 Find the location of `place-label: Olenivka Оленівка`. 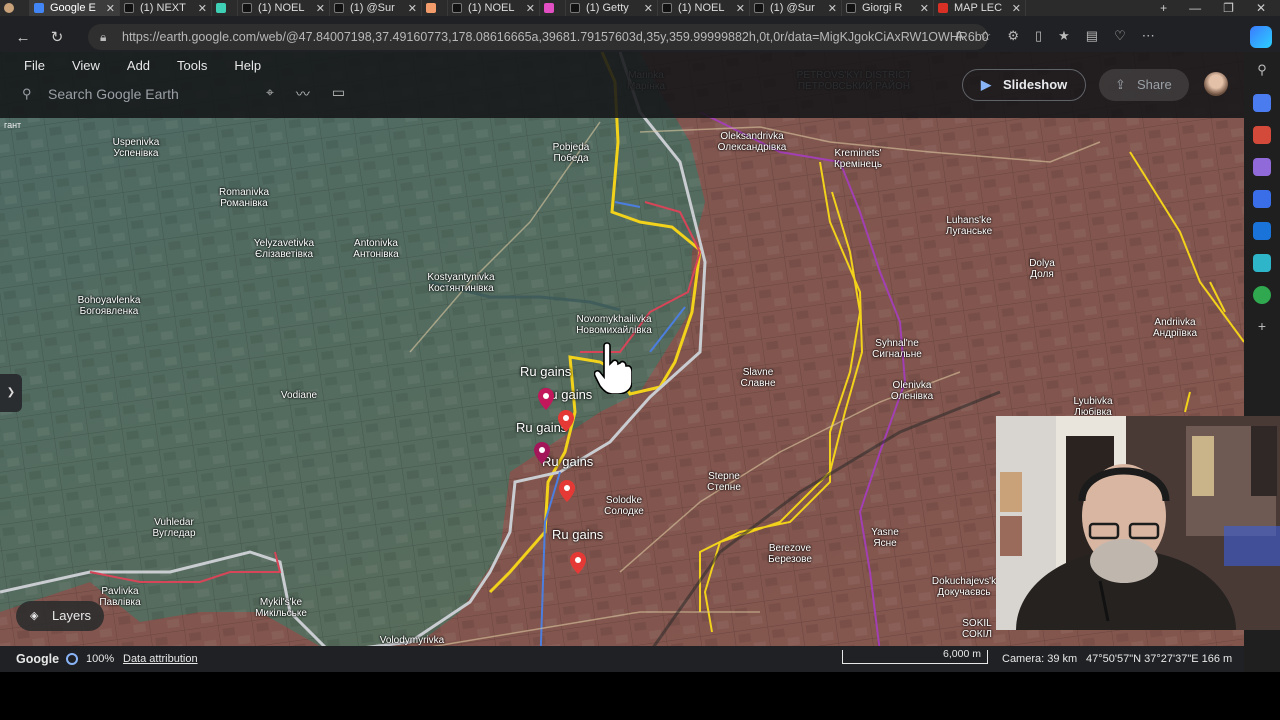

place-label: Olenivka Оленівка is located at coordinates (912, 391).